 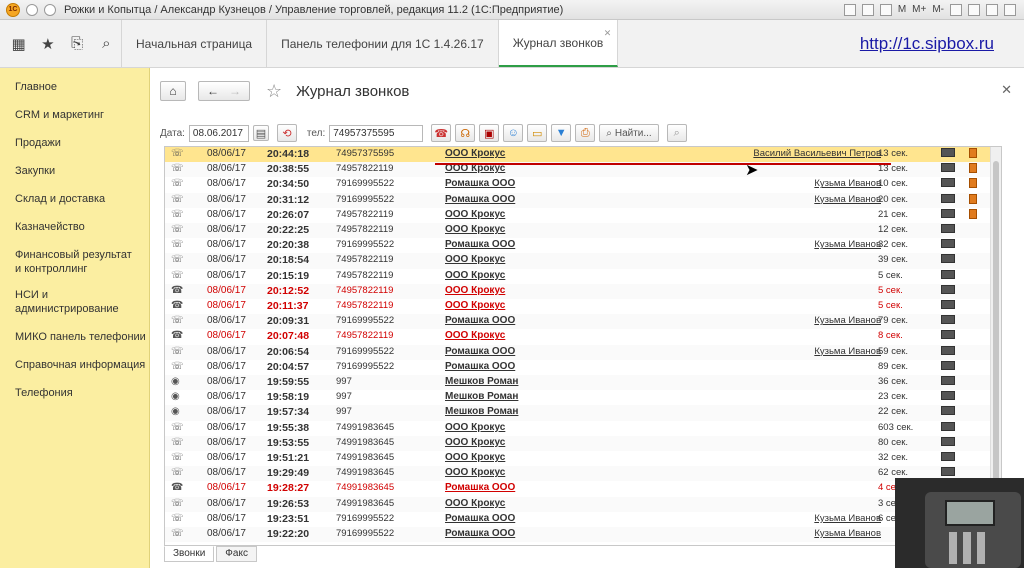 I want to click on sidebar-item-reference: Справочная информация, so click(x=72, y=365).